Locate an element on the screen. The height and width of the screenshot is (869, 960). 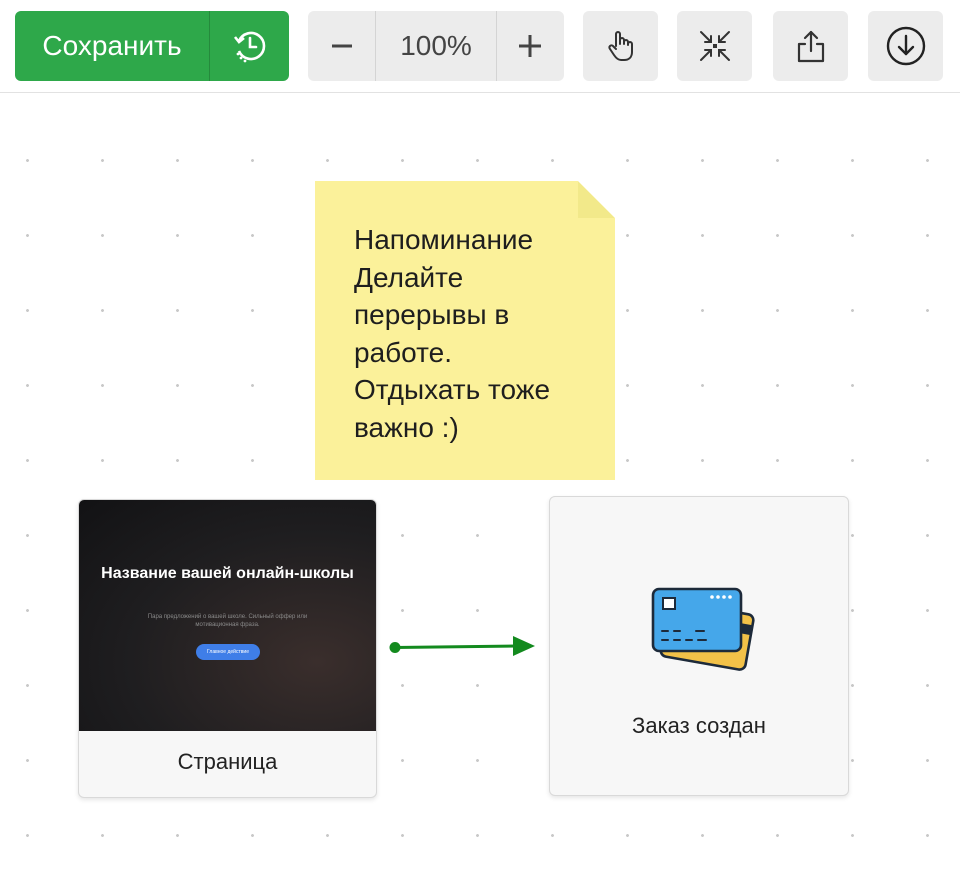
history-icon is located at coordinates (249, 47).